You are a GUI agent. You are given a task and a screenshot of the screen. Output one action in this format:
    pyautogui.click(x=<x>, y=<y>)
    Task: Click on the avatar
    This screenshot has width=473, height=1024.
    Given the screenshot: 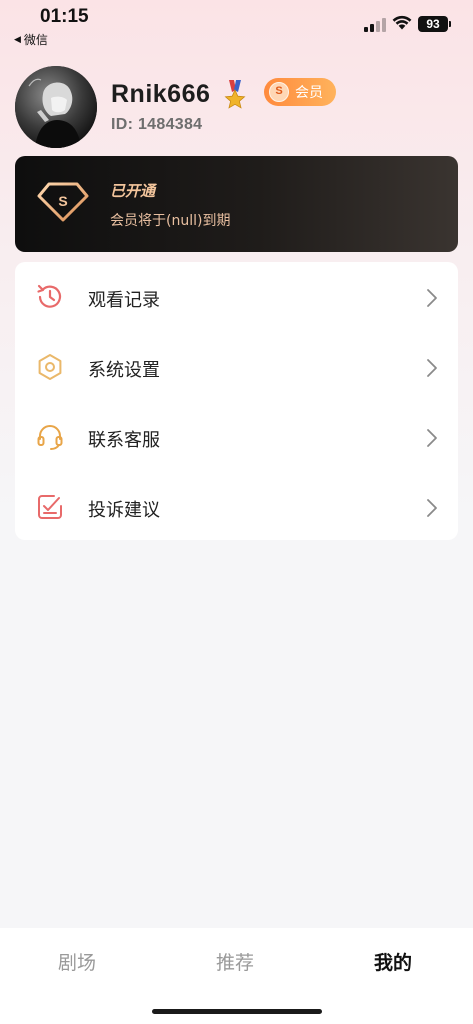 What is the action you would take?
    pyautogui.click(x=56, y=107)
    